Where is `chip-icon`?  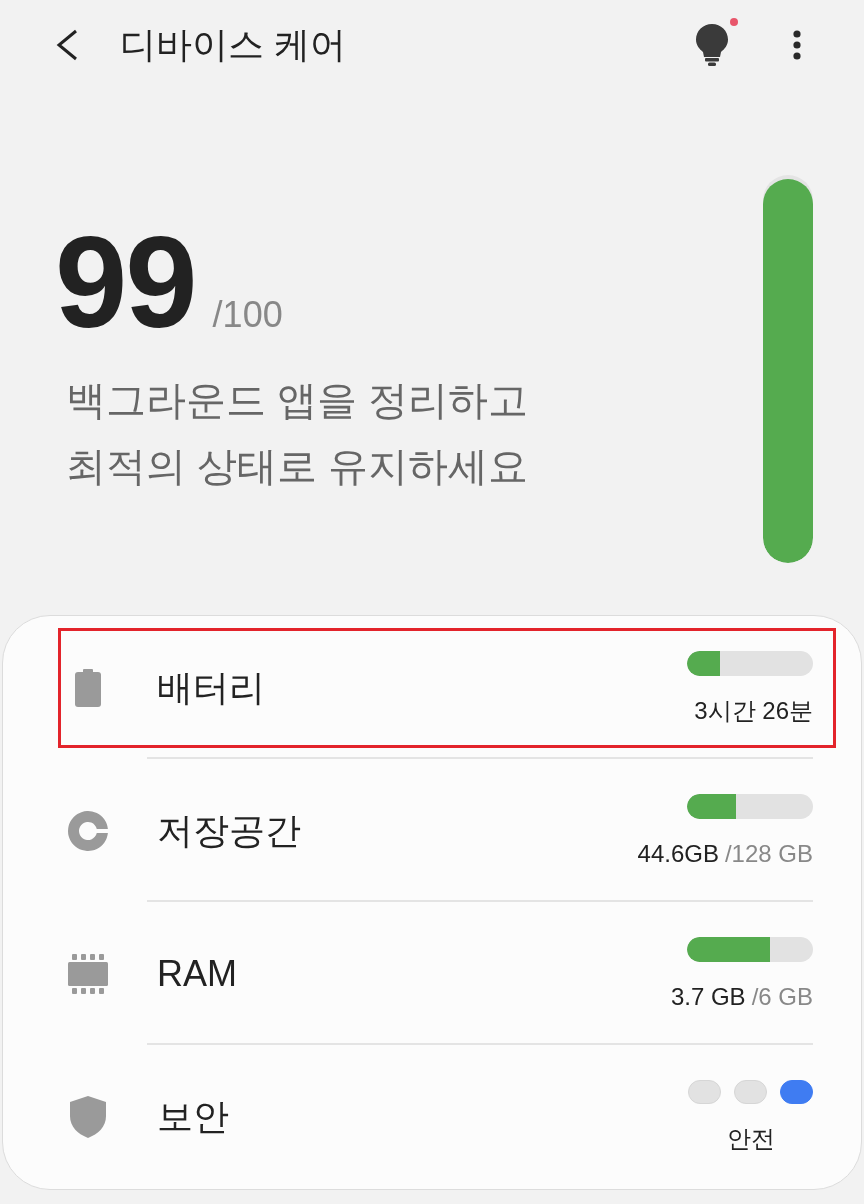 chip-icon is located at coordinates (88, 974).